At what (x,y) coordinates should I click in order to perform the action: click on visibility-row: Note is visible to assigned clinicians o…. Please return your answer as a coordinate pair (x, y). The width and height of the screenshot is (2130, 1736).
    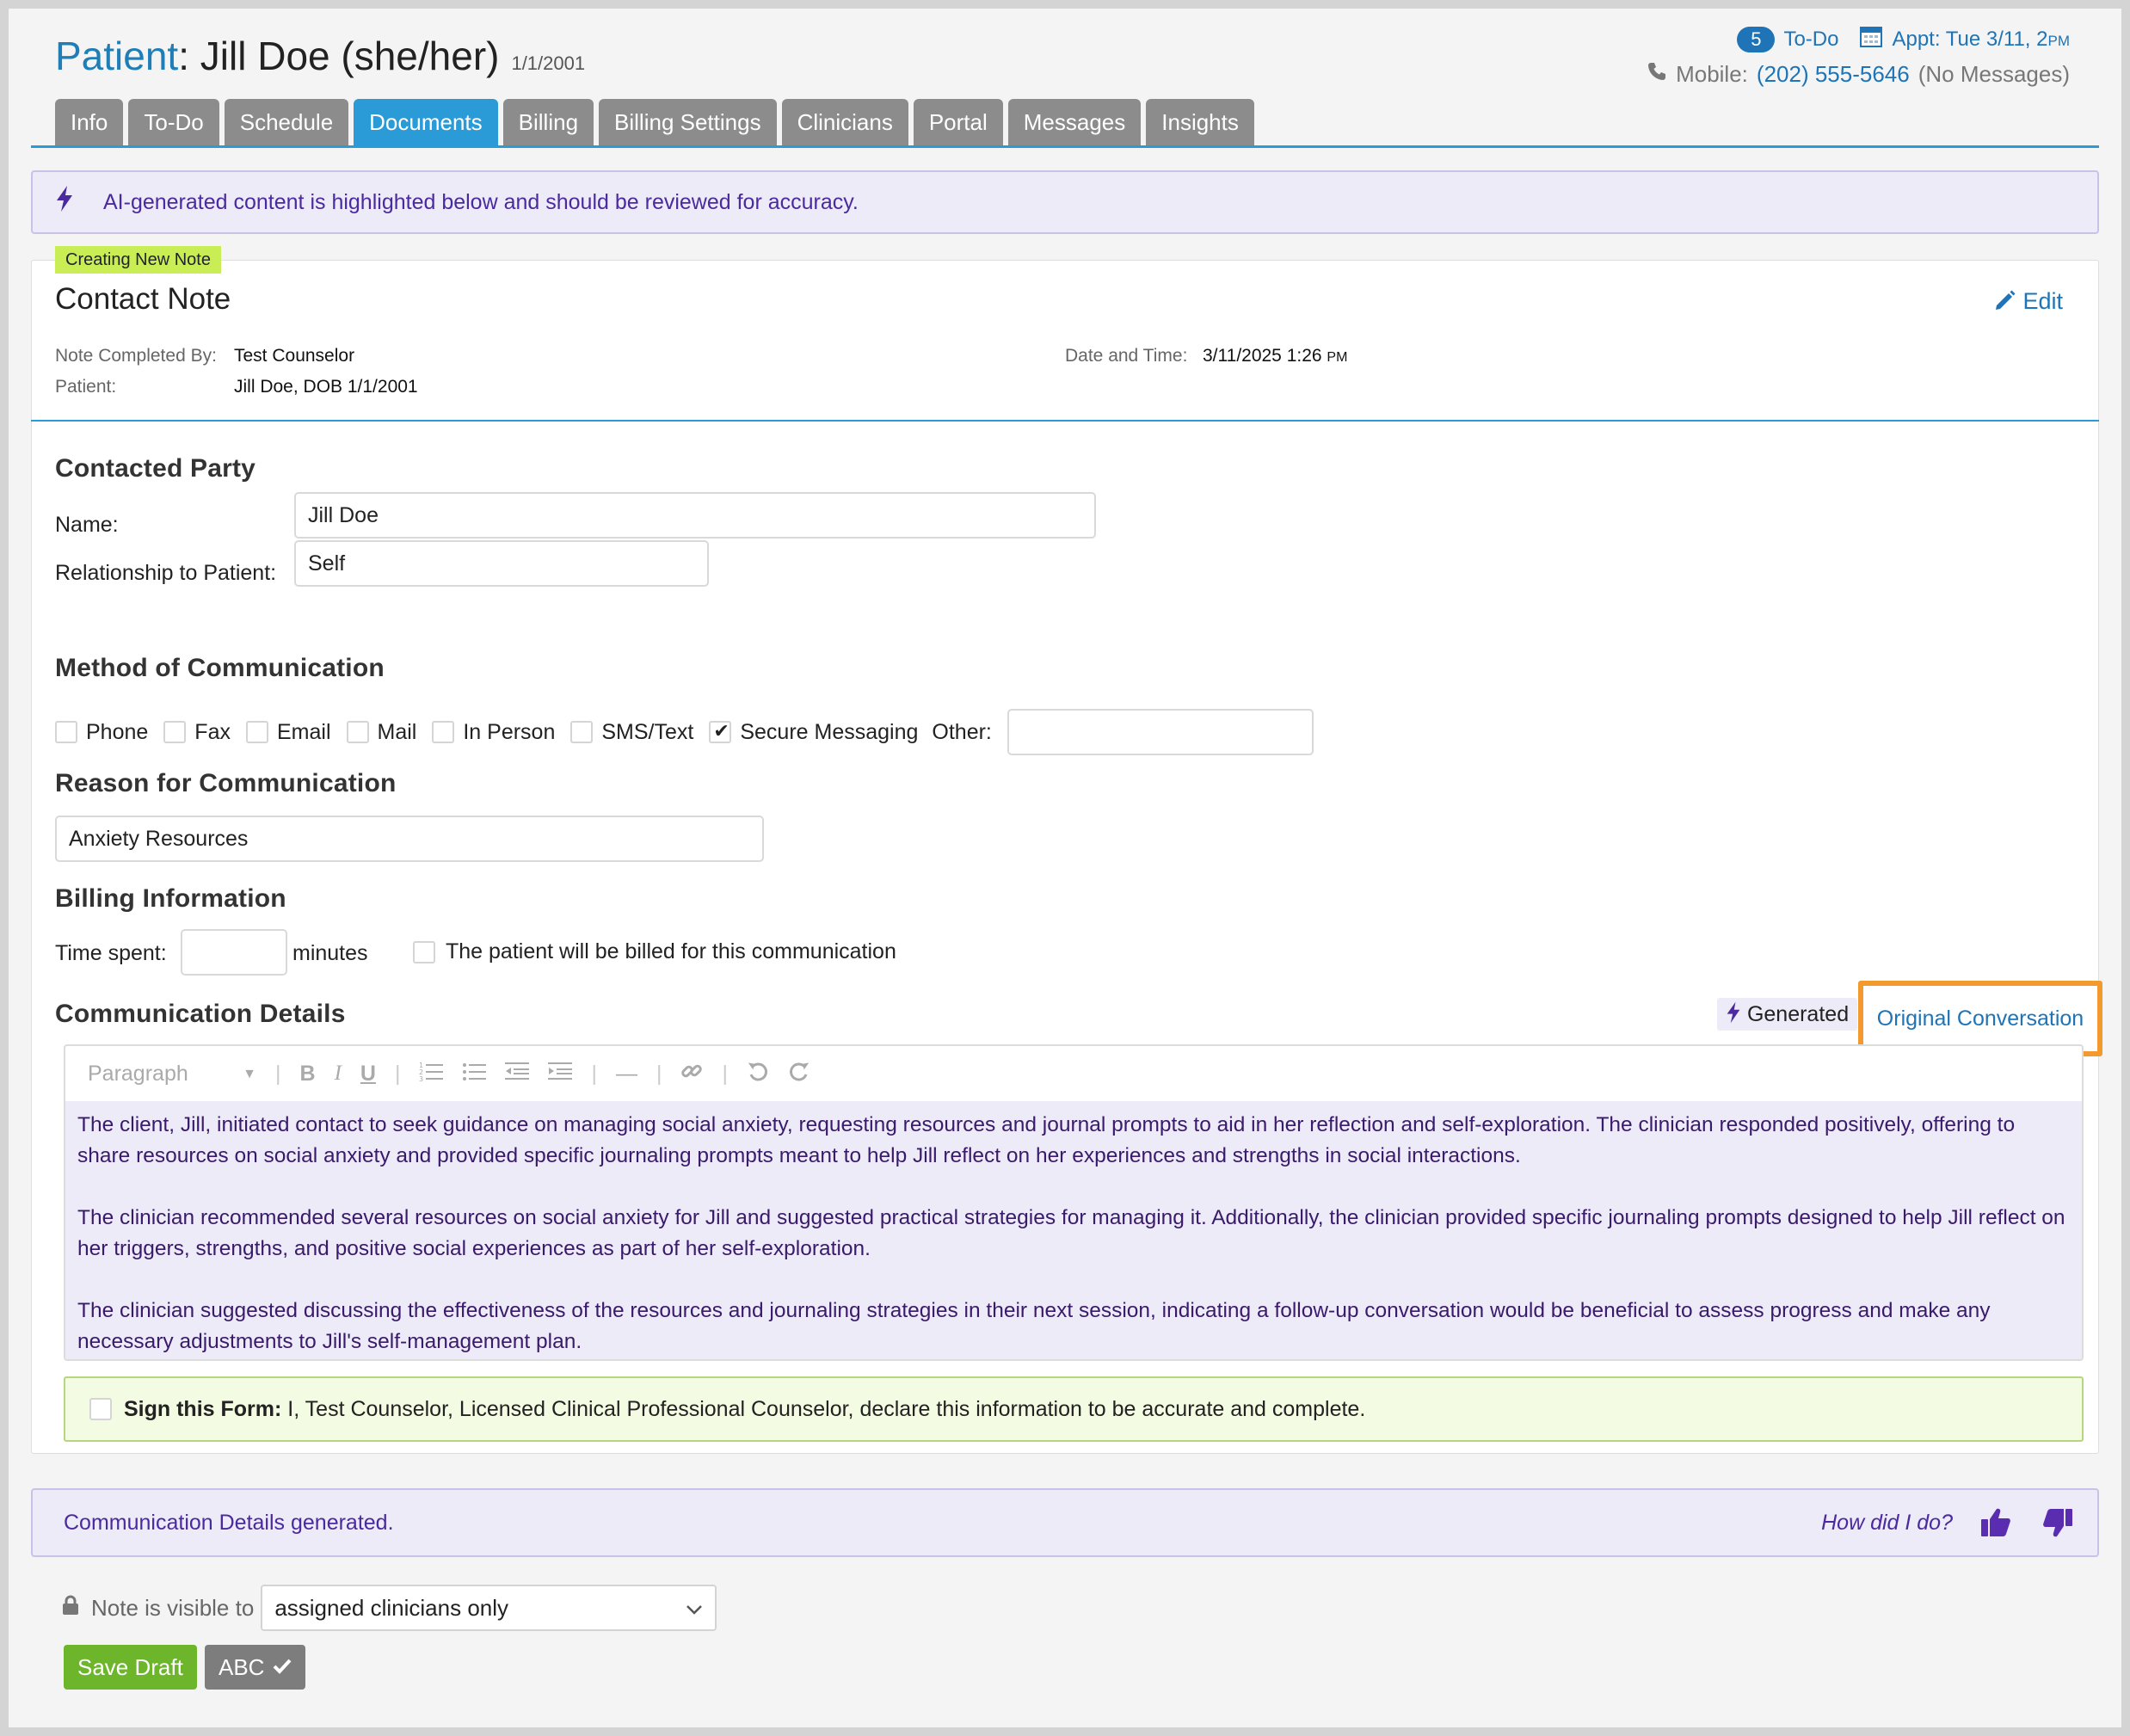
    Looking at the image, I should click on (390, 1608).